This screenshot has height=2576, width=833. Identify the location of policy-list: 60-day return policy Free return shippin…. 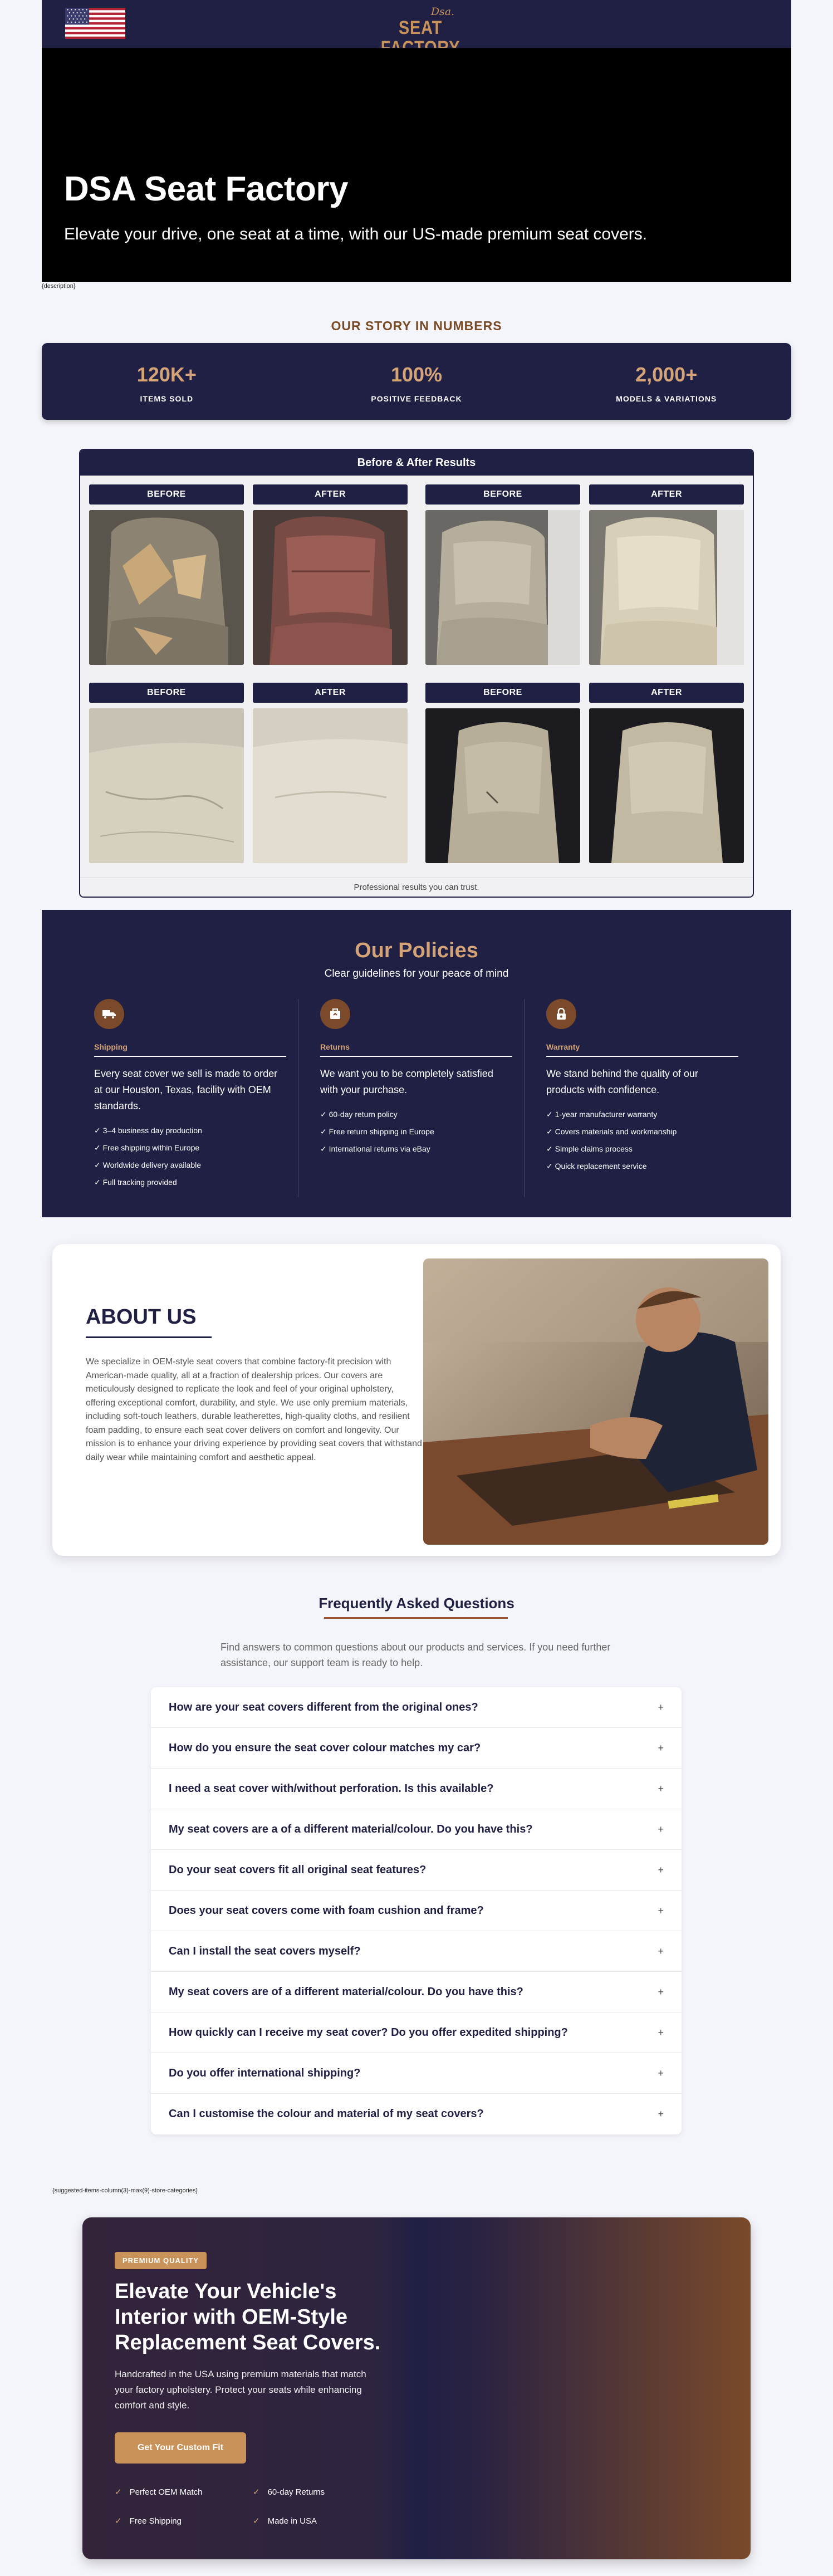
(416, 1132).